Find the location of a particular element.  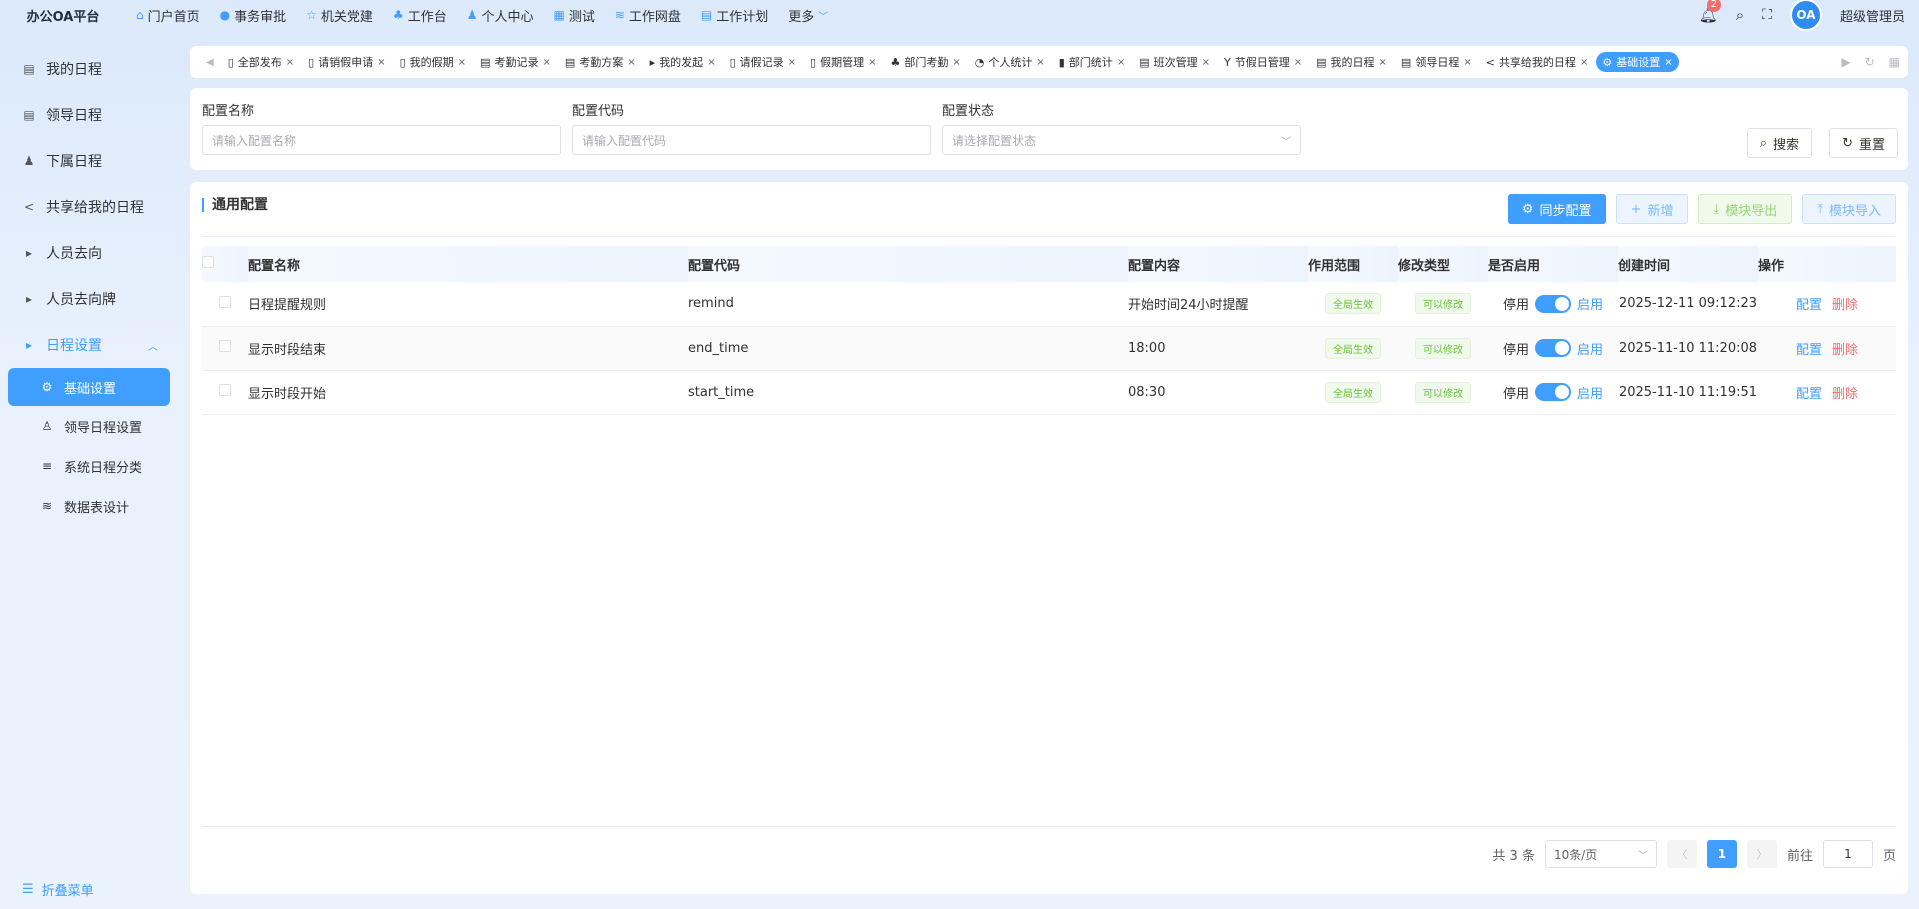

tab-shared-schedule: < 共享给我的日程 × is located at coordinates (1537, 62).